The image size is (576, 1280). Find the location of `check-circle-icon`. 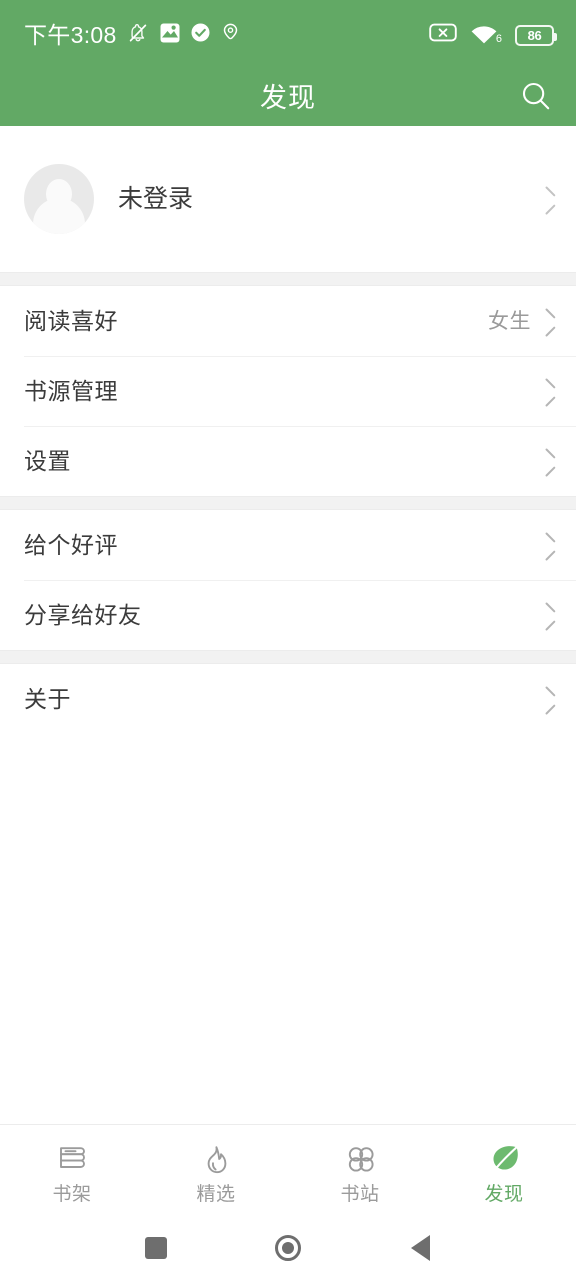

check-circle-icon is located at coordinates (200, 35).